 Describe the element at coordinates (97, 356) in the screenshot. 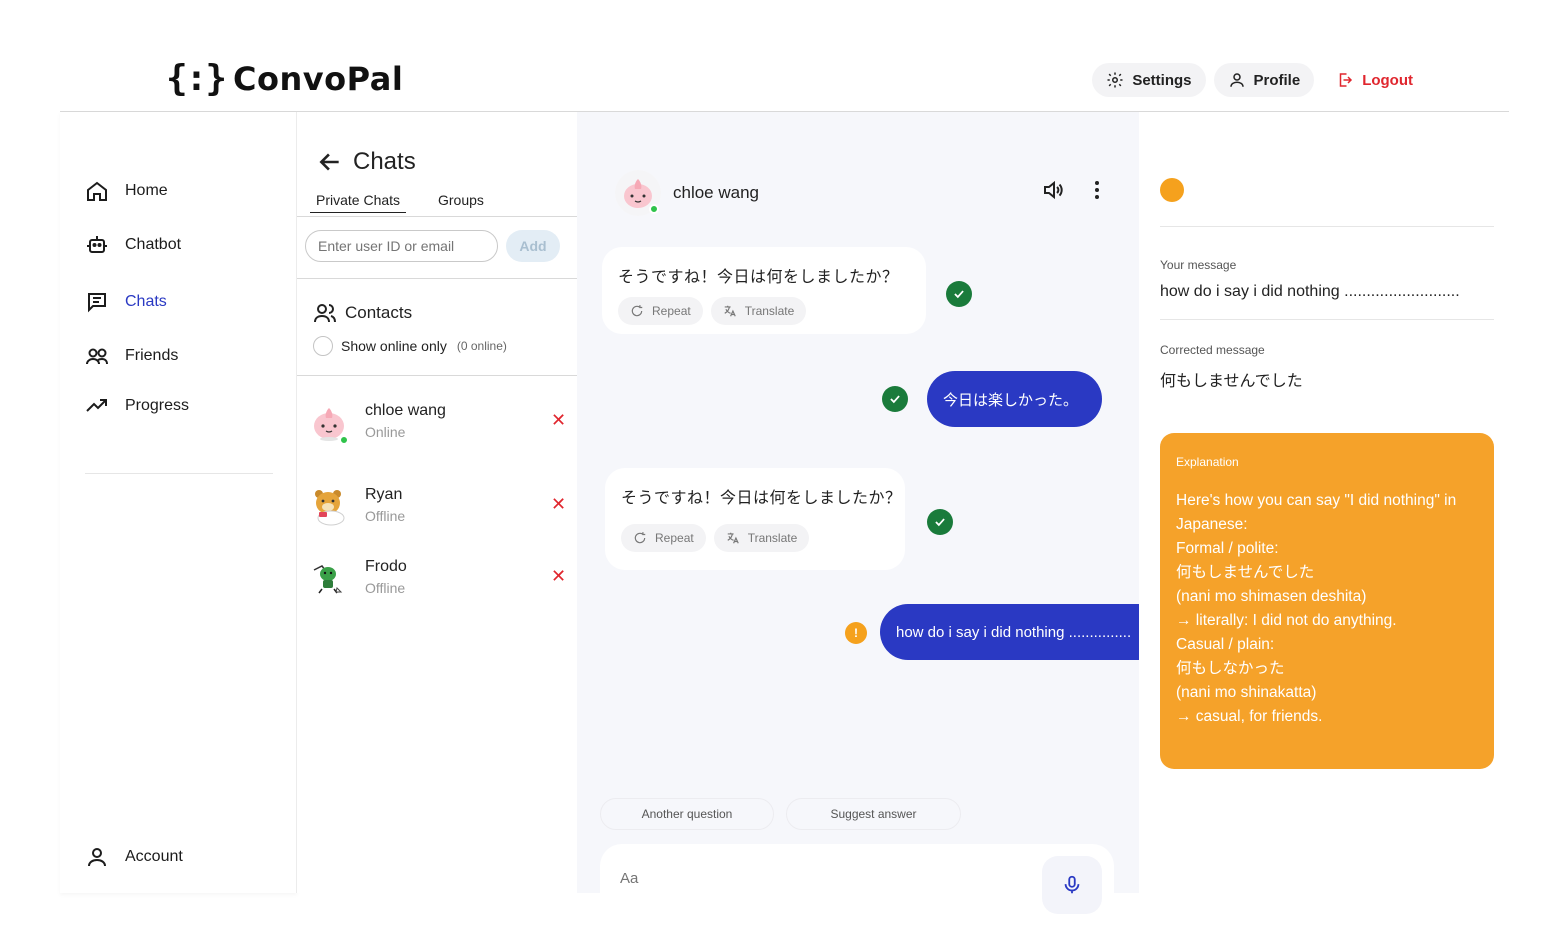

I see `friends-icon` at that location.